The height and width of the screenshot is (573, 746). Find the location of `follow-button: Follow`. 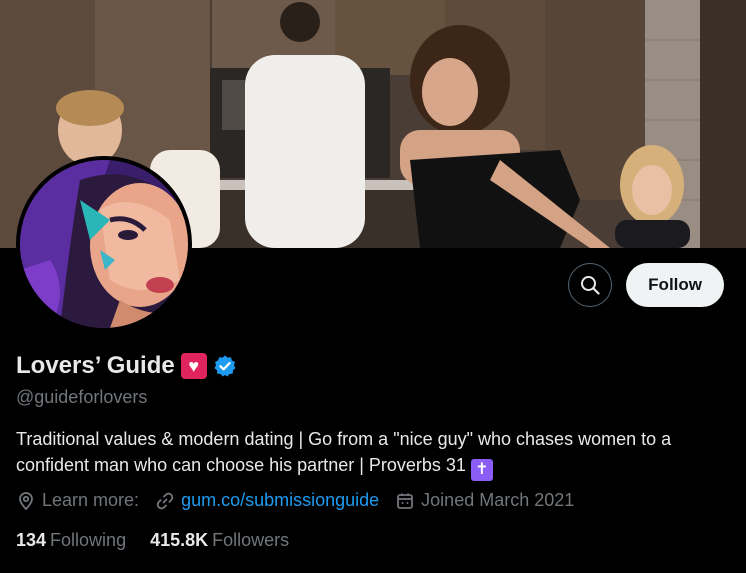

follow-button: Follow is located at coordinates (675, 285).